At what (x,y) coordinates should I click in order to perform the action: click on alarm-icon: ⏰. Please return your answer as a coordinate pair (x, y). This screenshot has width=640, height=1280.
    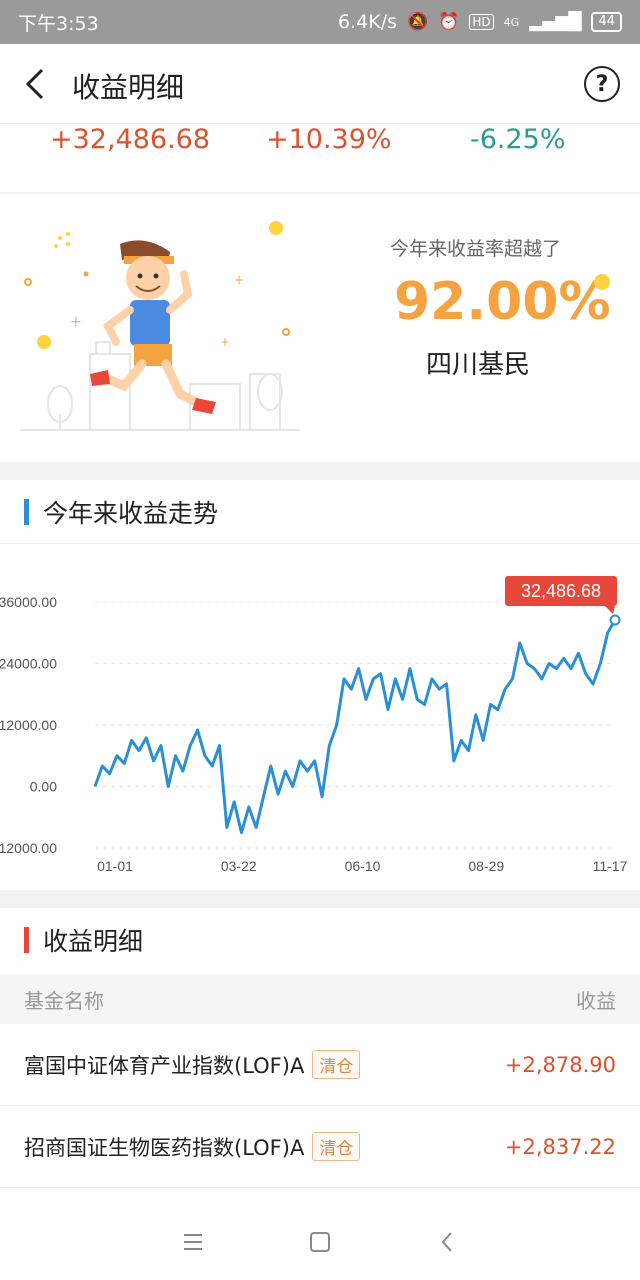
    Looking at the image, I should click on (449, 22).